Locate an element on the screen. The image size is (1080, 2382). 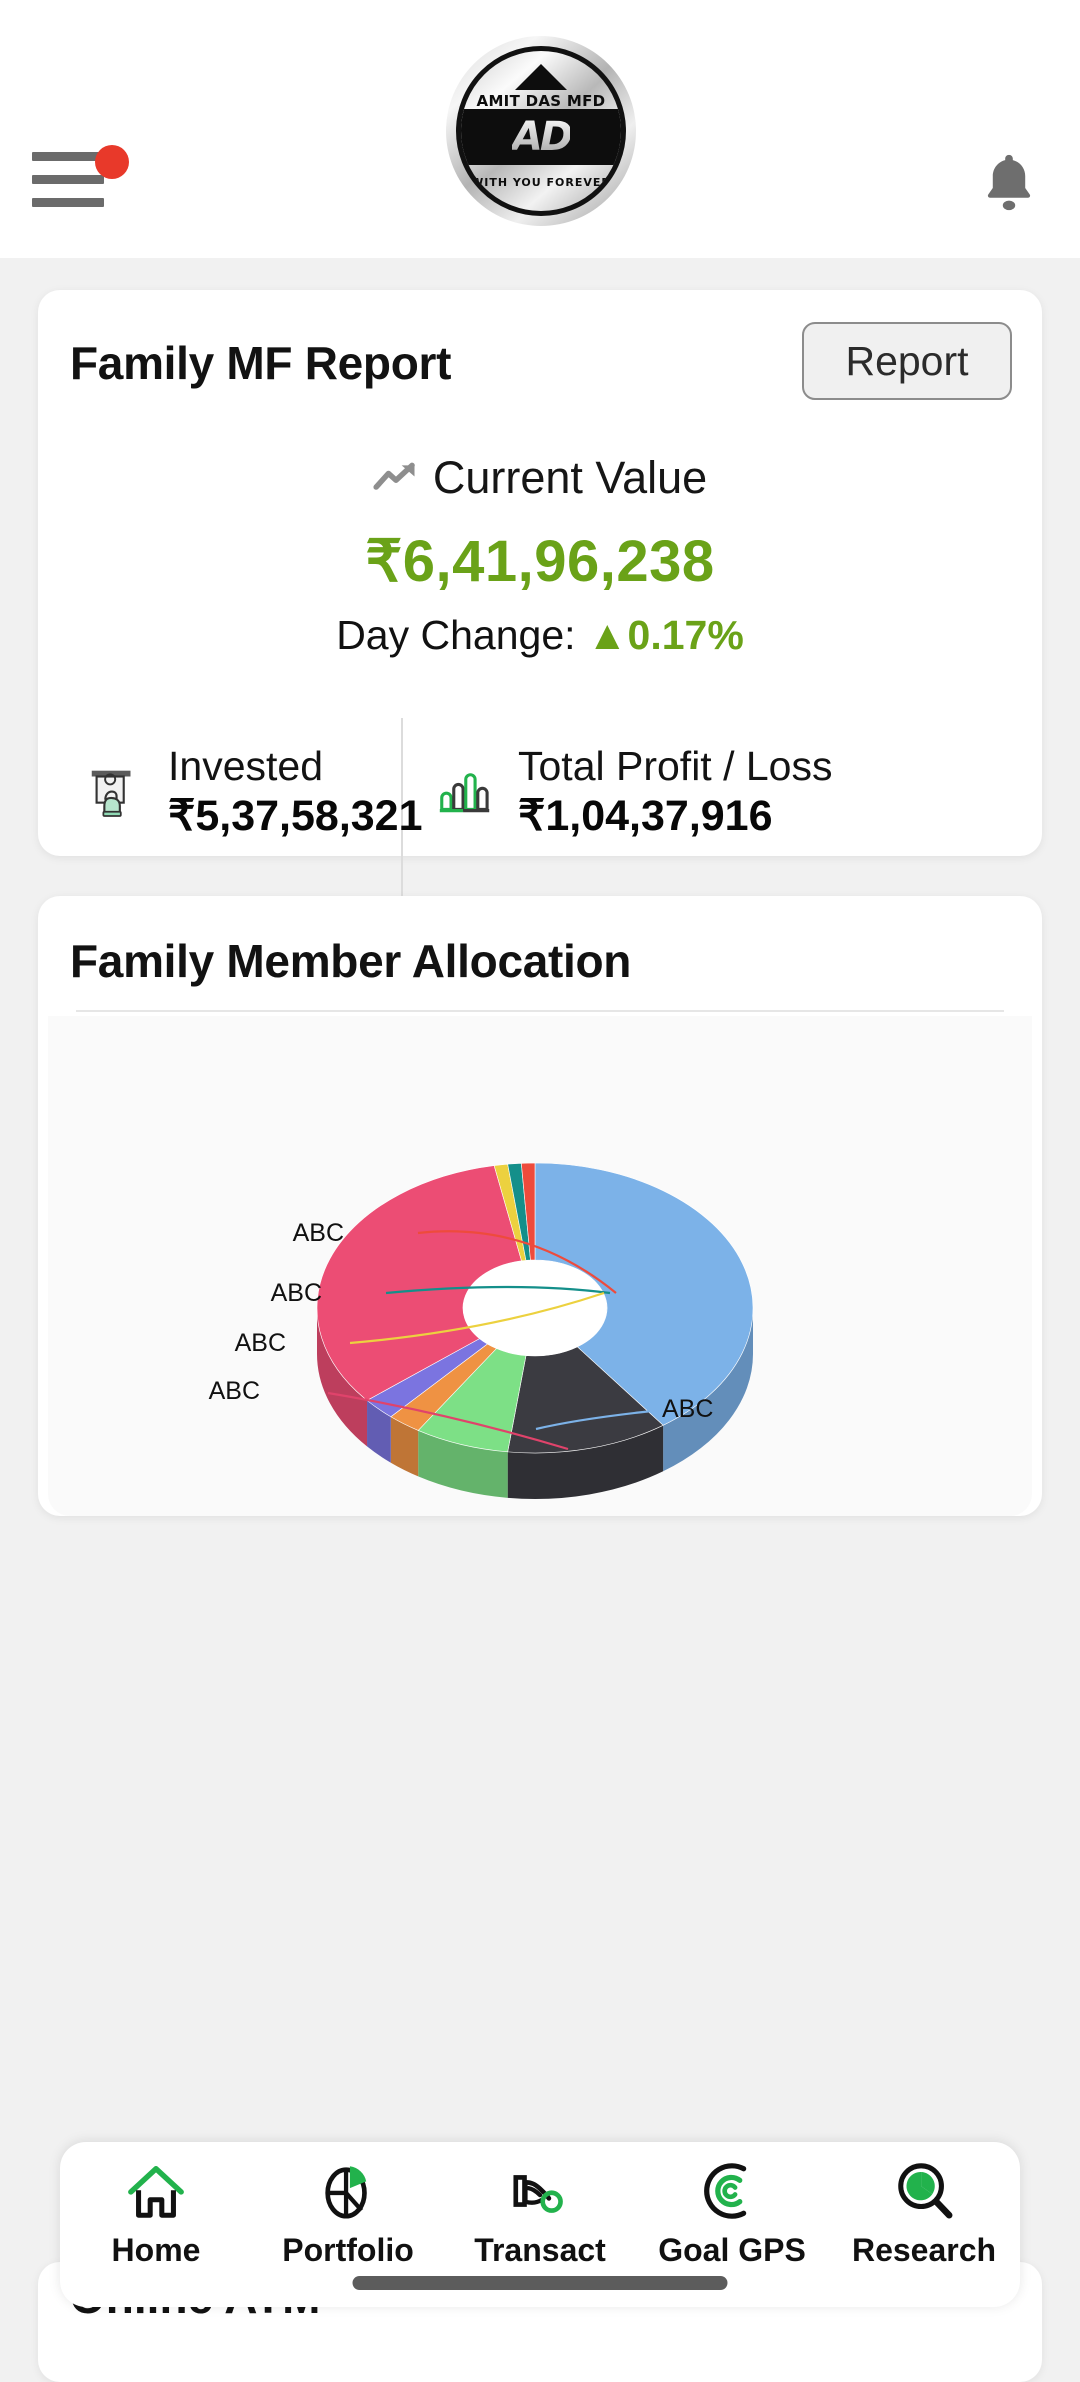
current-value-label: Current Value is located at coordinates (570, 477).